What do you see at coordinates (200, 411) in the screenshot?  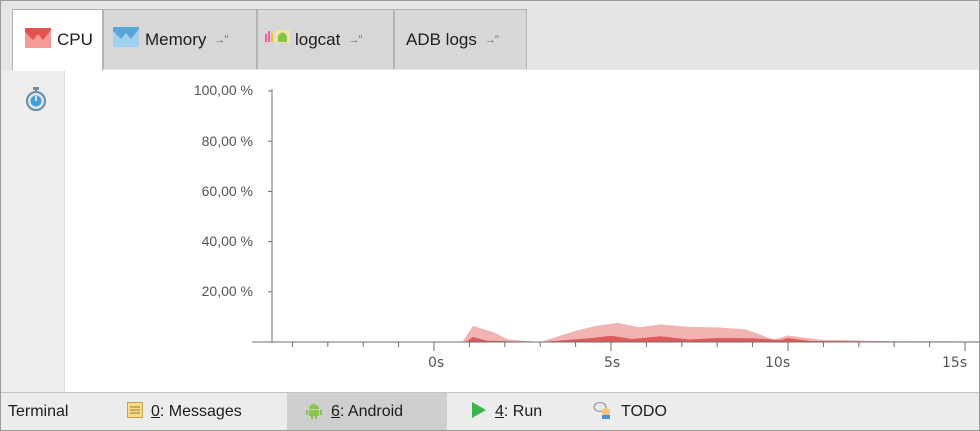 I see `button-label: : Messages` at bounding box center [200, 411].